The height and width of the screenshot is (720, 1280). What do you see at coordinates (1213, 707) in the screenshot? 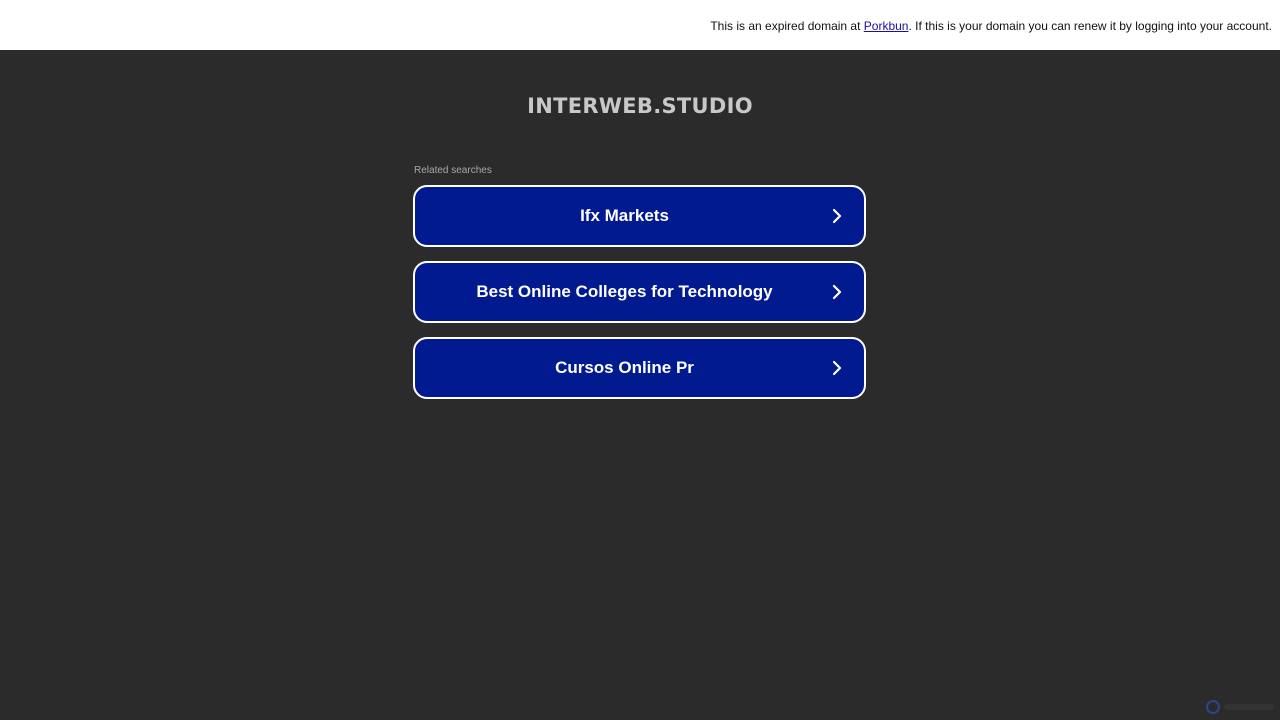
I see `logo-icon` at bounding box center [1213, 707].